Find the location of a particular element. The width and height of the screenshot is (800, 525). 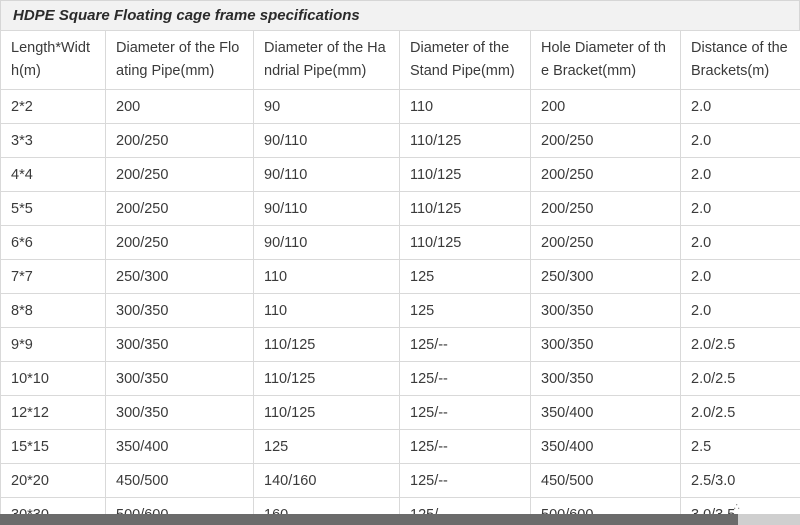

table-row: 7*7 250/300 110 125 250/300 2.0 is located at coordinates (400, 276).